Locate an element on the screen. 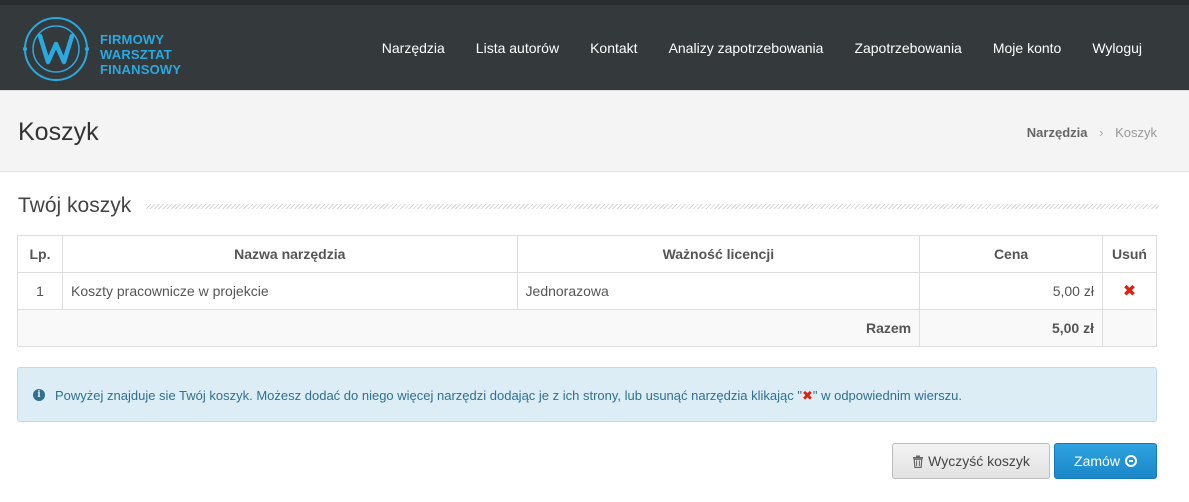 The width and height of the screenshot is (1189, 502). section-title: Twój koszyk is located at coordinates (588, 207).